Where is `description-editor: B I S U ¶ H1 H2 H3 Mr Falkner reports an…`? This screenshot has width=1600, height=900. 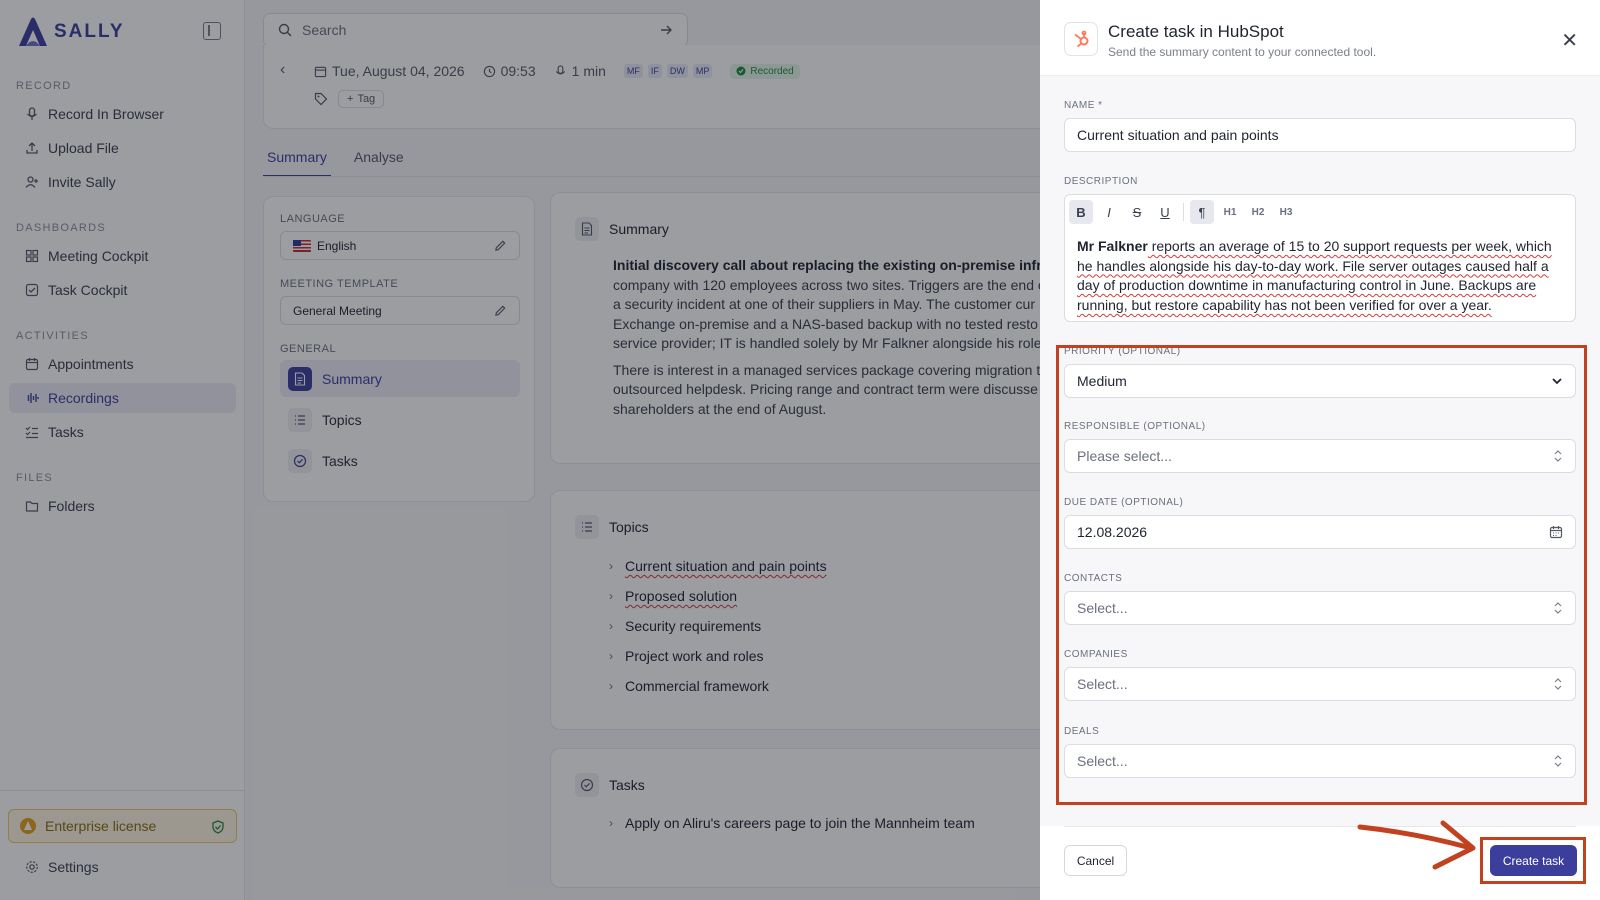 description-editor: B I S U ¶ H1 H2 H3 Mr Falkner reports an… is located at coordinates (1320, 258).